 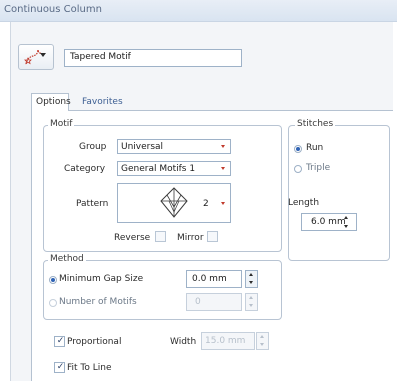 What do you see at coordinates (94, 342) in the screenshot?
I see `proportional-label: Proportional` at bounding box center [94, 342].